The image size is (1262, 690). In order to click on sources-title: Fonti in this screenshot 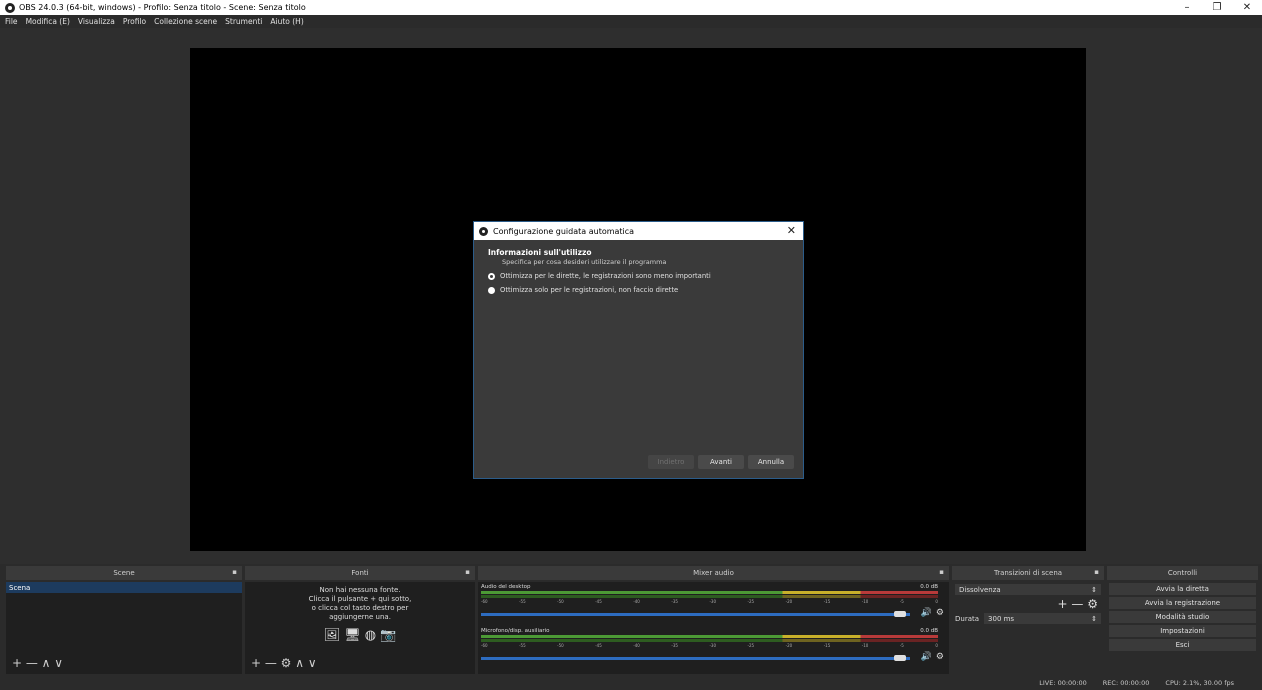, I will do `click(360, 573)`.